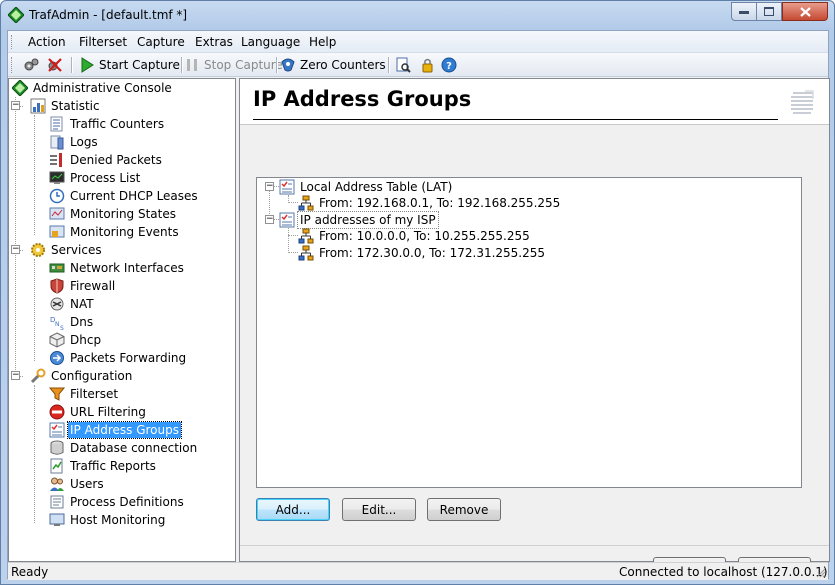 The width and height of the screenshot is (835, 585). Describe the element at coordinates (47, 42) in the screenshot. I see `menu-action: Action` at that location.